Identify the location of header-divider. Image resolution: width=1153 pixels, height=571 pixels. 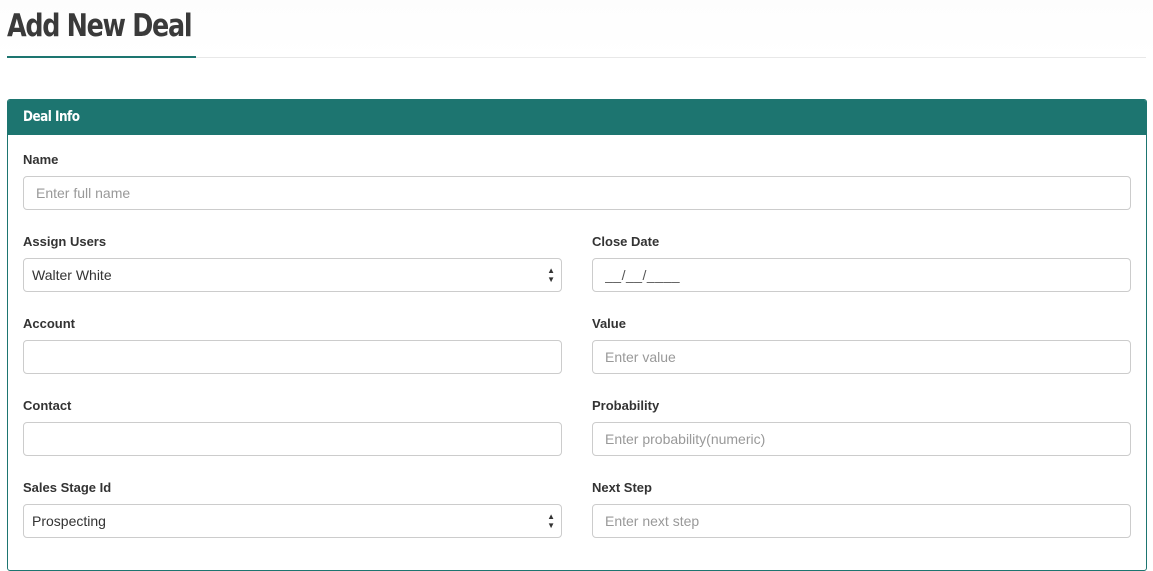
(671, 57).